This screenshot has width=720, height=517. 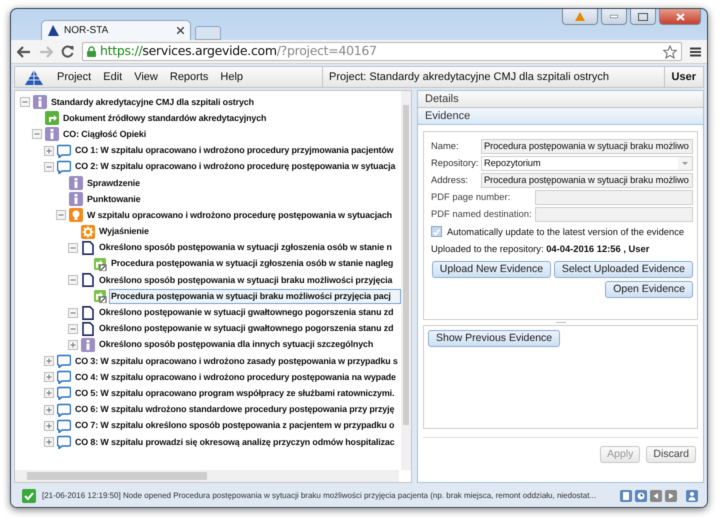 What do you see at coordinates (692, 496) in the screenshot?
I see `user-icon` at bounding box center [692, 496].